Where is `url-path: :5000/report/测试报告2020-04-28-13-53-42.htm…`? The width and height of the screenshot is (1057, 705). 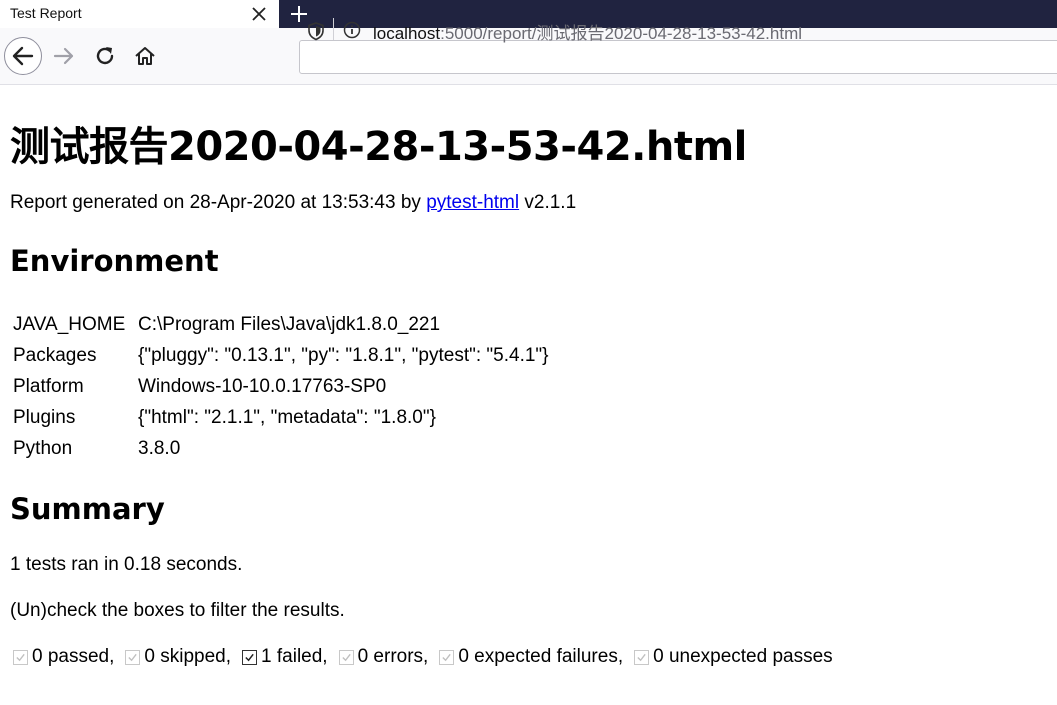
url-path: :5000/report/测试报告2020-04-28-13-53-42.htm… is located at coordinates (621, 33).